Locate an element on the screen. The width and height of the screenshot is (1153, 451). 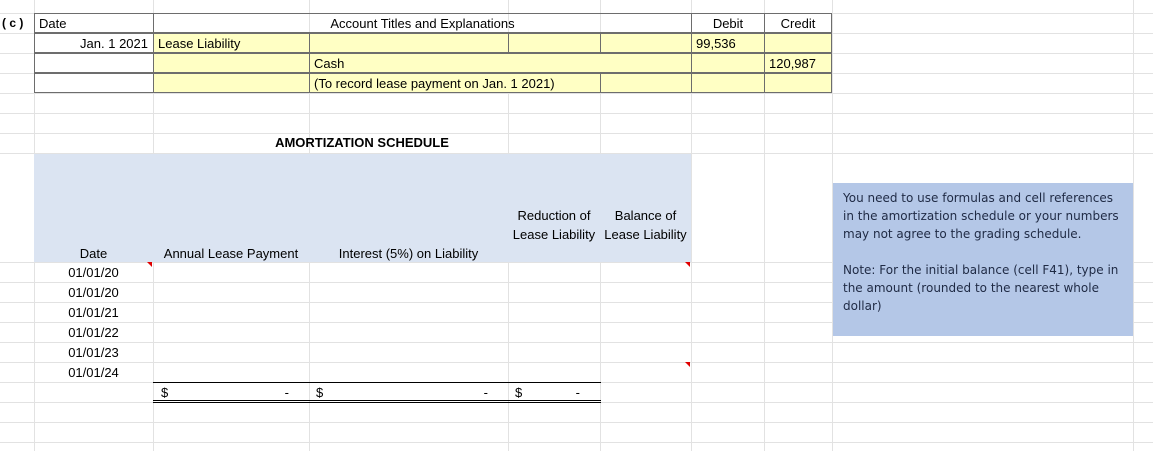
journal-row1-date: Jan. 1 2021 is located at coordinates (94, 43).